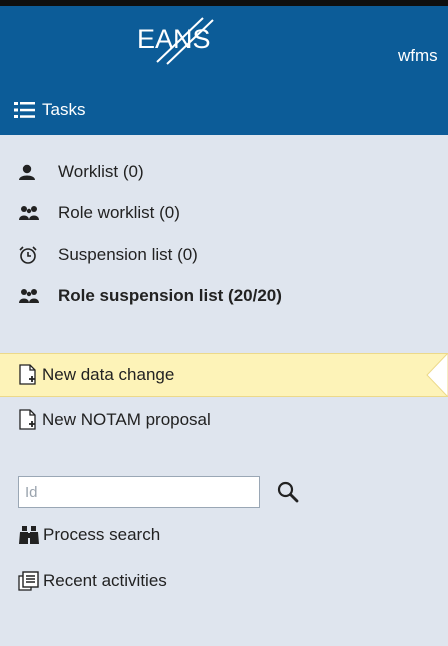  Describe the element at coordinates (128, 254) in the screenshot. I see `suspension-list-label: Suspension list (0)` at that location.